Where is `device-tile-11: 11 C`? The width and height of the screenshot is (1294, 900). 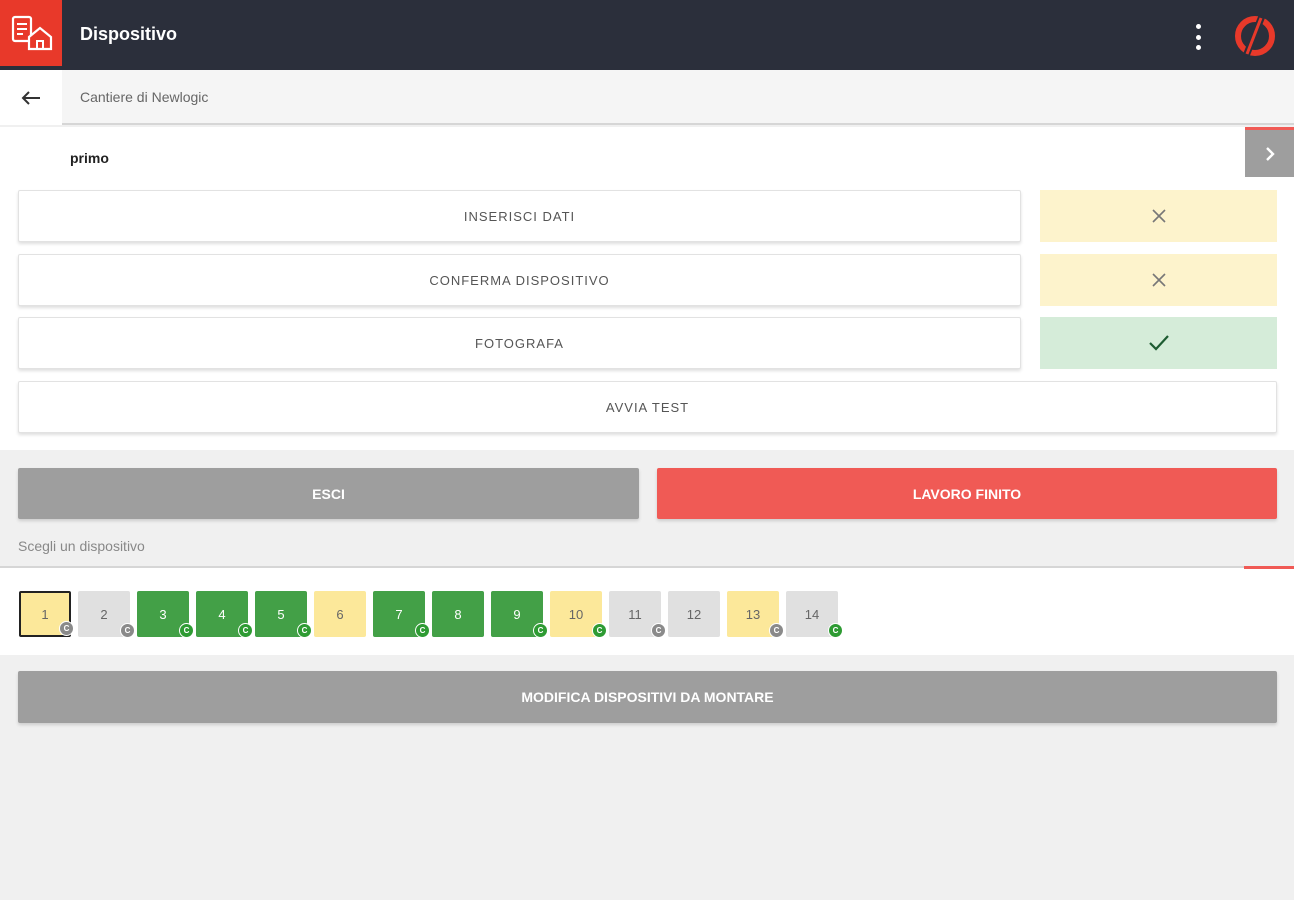
device-tile-11: 11 C is located at coordinates (637, 614).